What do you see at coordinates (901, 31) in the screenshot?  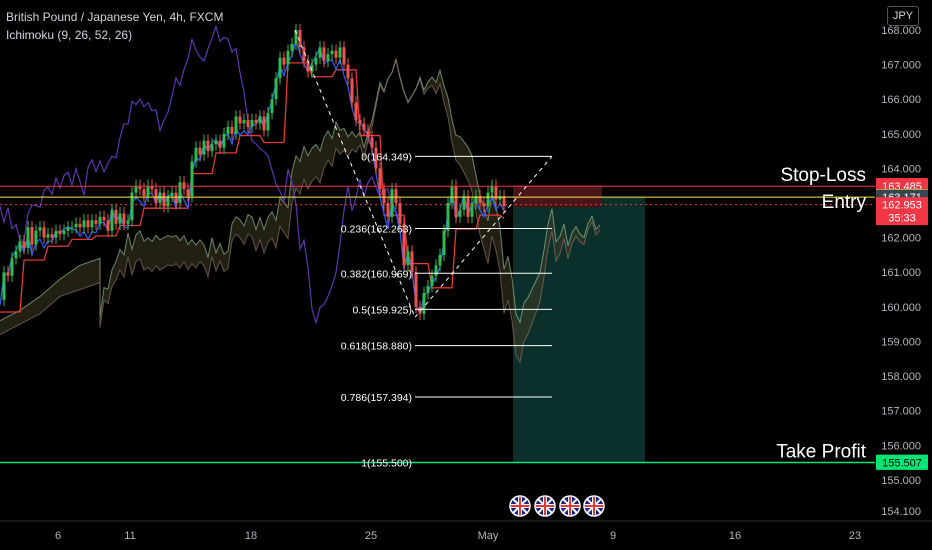 I see `y-axis-tick-label: 168.000` at bounding box center [901, 31].